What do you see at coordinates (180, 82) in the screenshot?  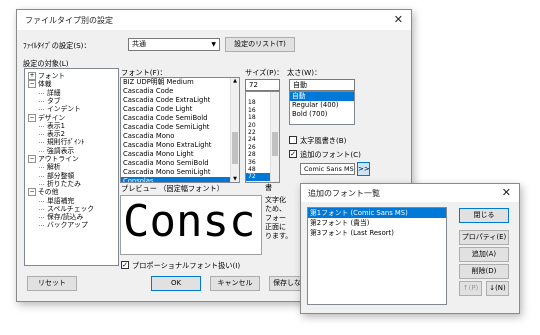 I see `font-list-item: BIZ UDP明朝 Medium` at bounding box center [180, 82].